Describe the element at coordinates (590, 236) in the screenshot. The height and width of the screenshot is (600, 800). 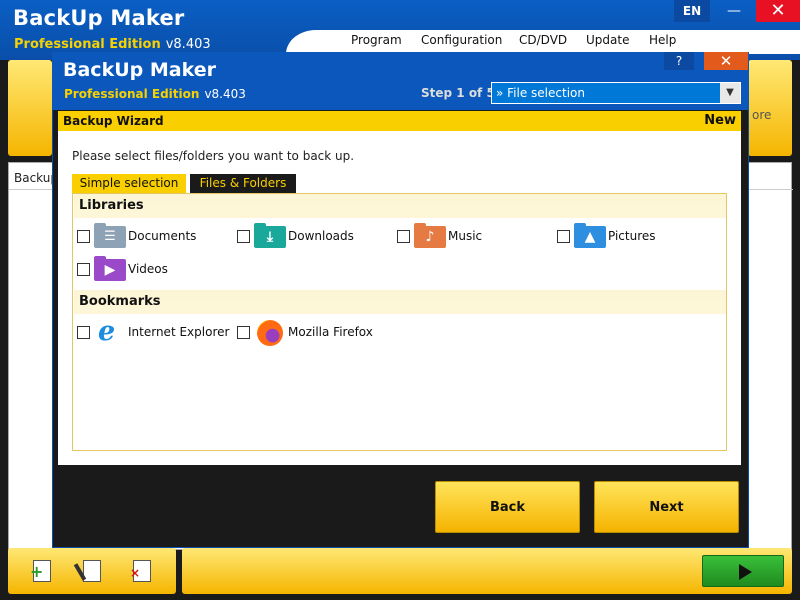
I see `pictures-folder-icon: ▲` at that location.